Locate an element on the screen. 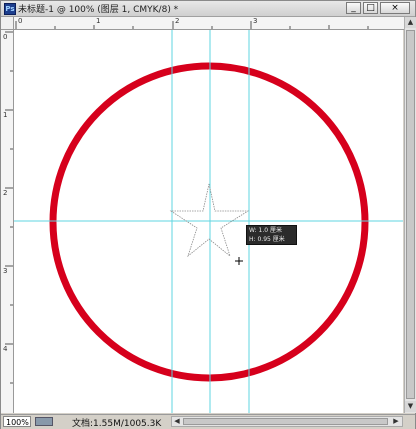 Image resolution: width=416 pixels, height=429 pixels. title-bar: Ps 未标题-1 @ 100% (图层 1, CMYK/8) * _ □ × is located at coordinates (208, 9).